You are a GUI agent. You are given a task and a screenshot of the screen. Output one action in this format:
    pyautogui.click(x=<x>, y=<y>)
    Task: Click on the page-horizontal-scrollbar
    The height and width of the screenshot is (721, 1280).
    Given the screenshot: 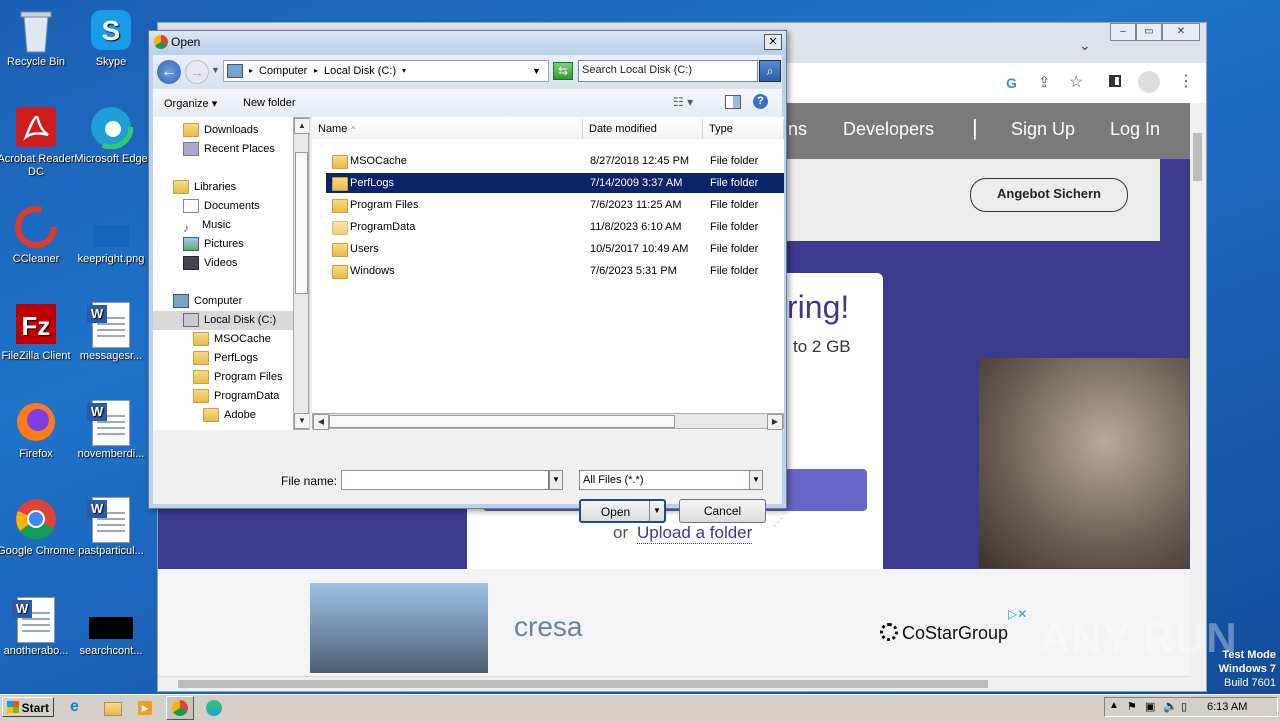 What is the action you would take?
    pyautogui.click(x=674, y=683)
    